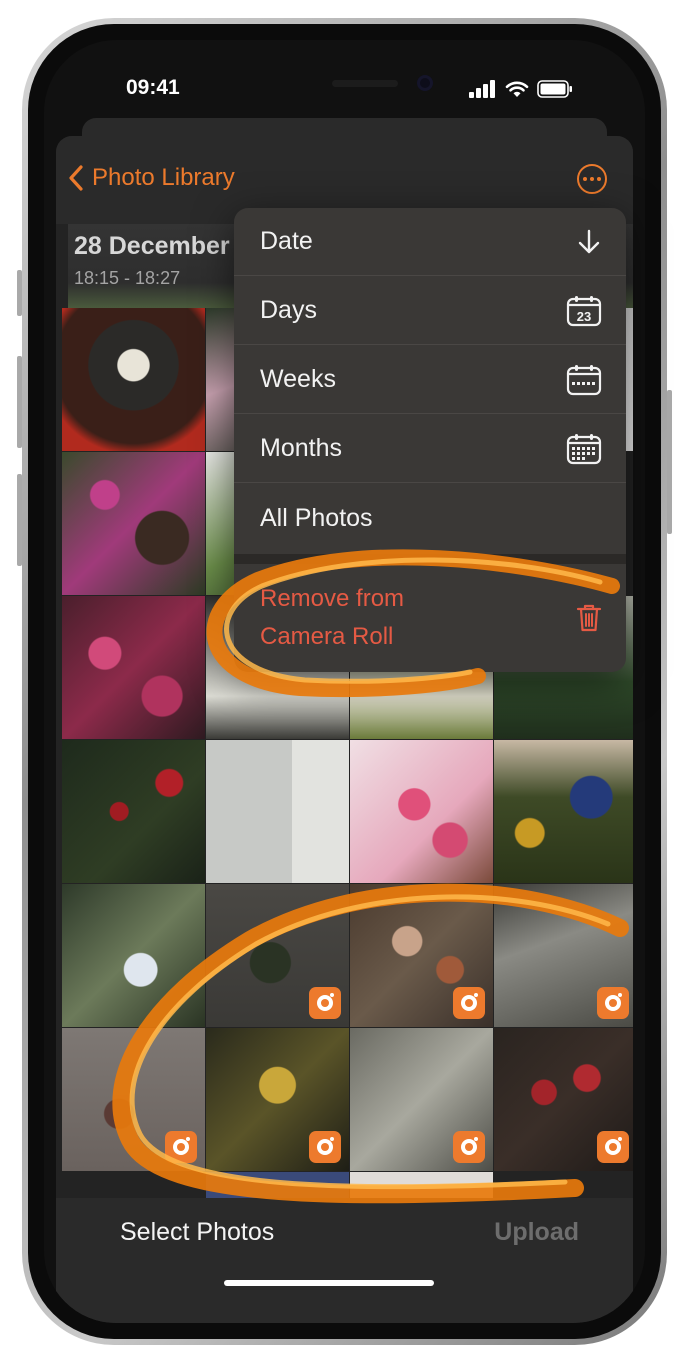 The height and width of the screenshot is (1365, 689). Describe the element at coordinates (517, 89) in the screenshot. I see `wifi-icon` at that location.